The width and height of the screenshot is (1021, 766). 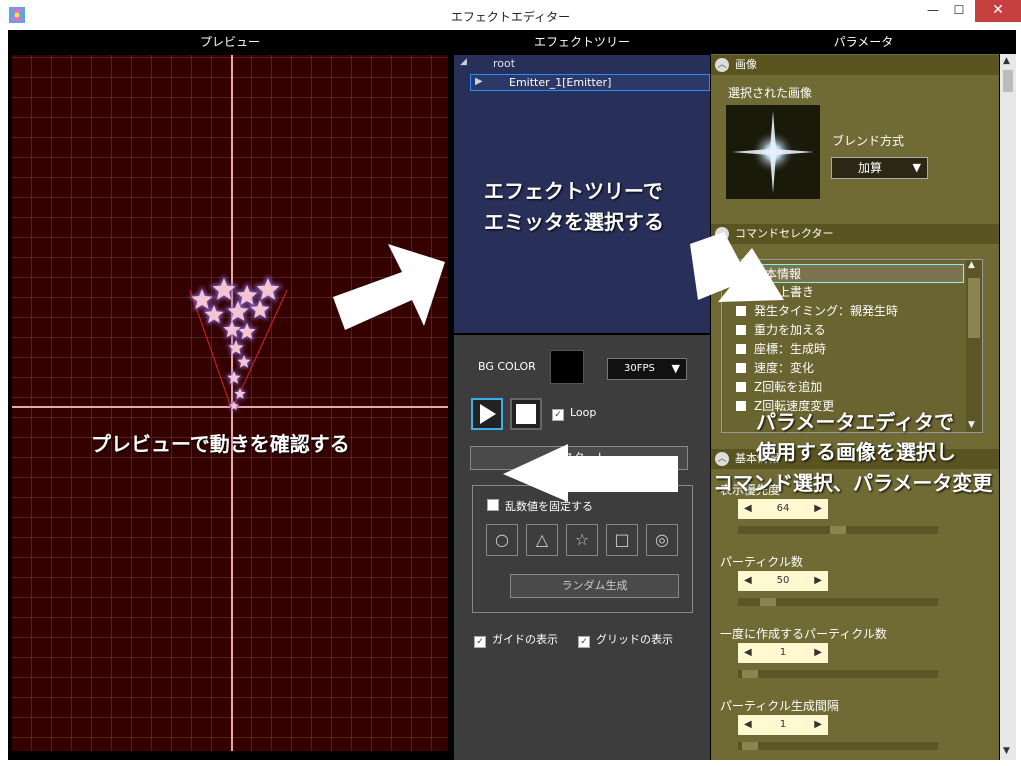 I want to click on param-annotation-line3: コマンド選択、パラメータ変更, so click(x=853, y=483).